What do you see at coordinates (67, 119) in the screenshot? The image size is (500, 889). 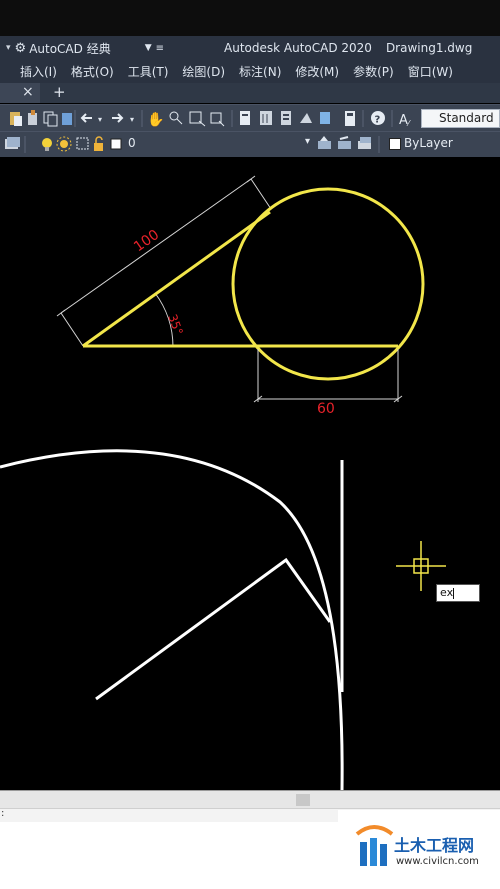 I see `block-editor-icon` at bounding box center [67, 119].